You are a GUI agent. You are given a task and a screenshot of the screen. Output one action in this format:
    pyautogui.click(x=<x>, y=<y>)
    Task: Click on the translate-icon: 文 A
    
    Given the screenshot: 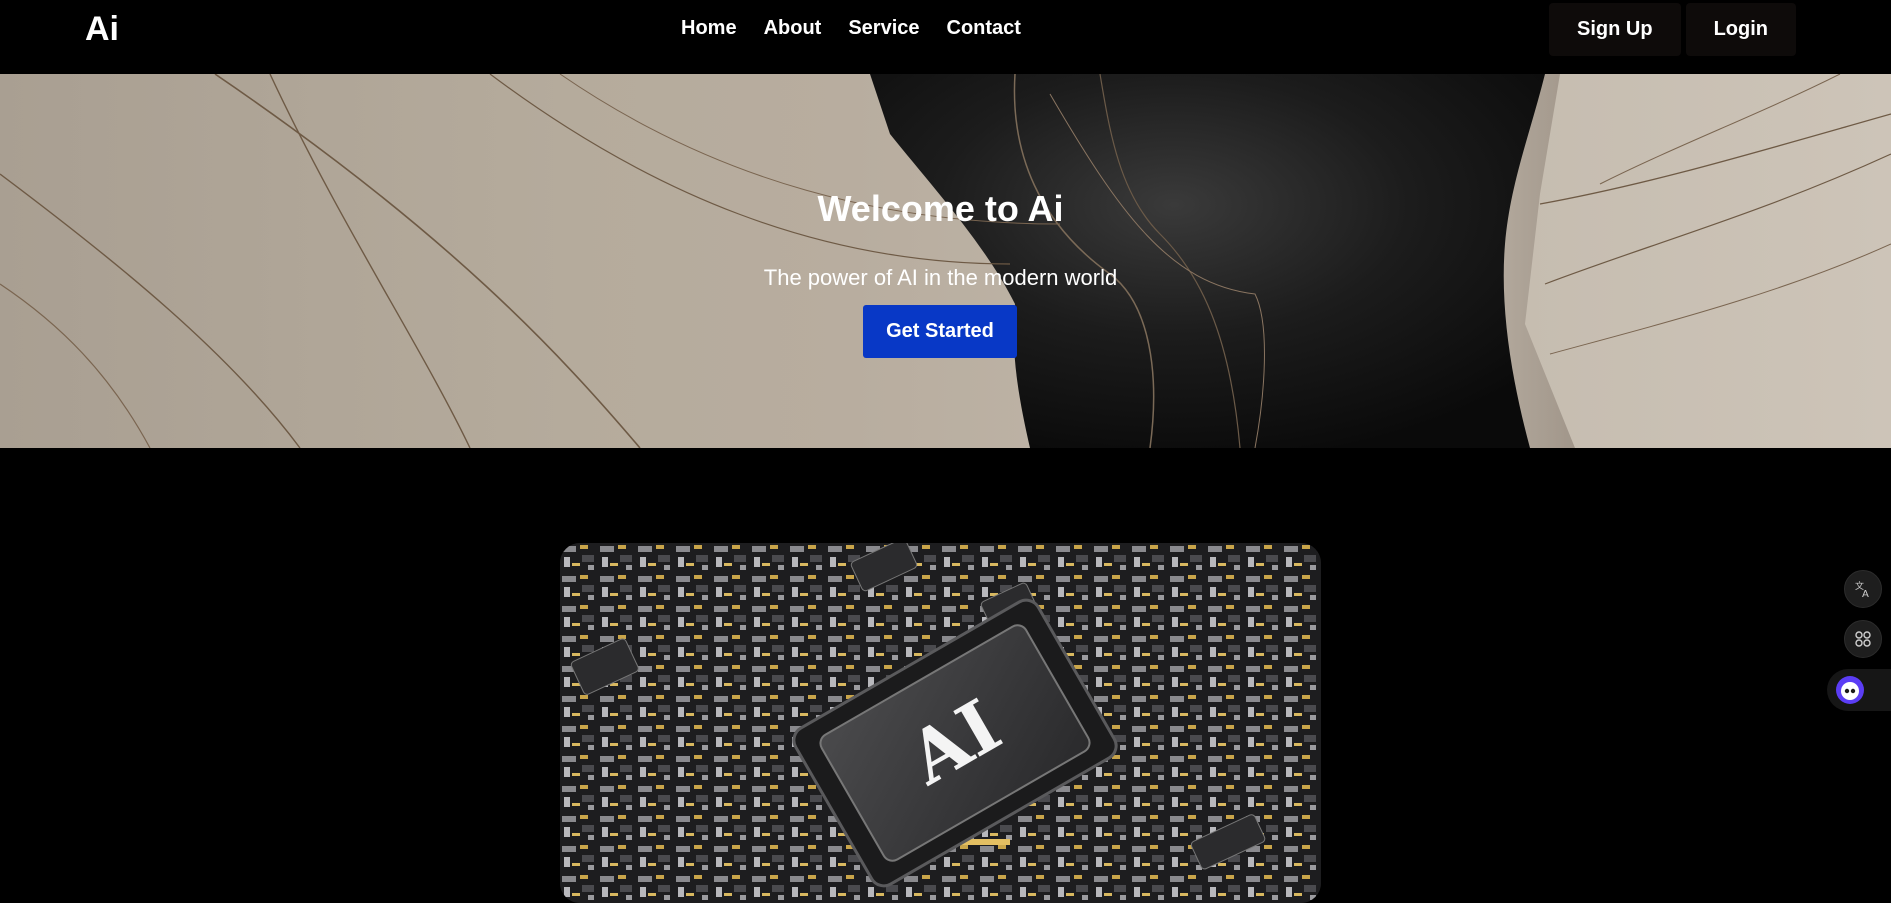 What is the action you would take?
    pyautogui.click(x=1863, y=589)
    